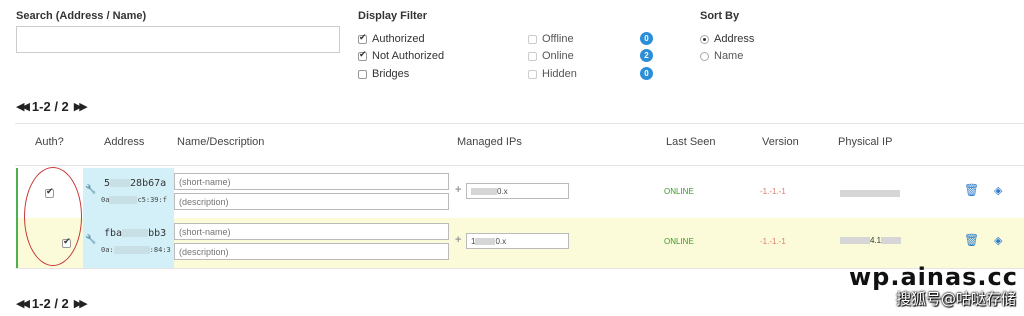  I want to click on offline-count-badge: 0, so click(646, 38).